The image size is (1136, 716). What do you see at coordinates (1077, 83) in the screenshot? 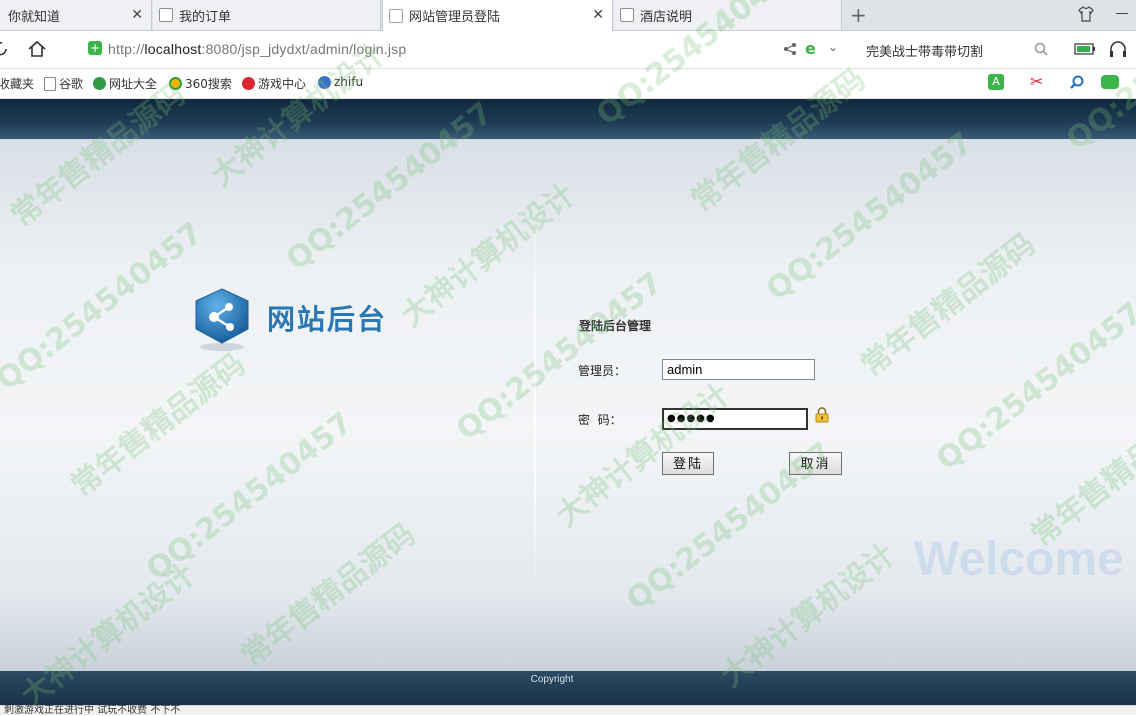
I see `magnifier-icon` at bounding box center [1077, 83].